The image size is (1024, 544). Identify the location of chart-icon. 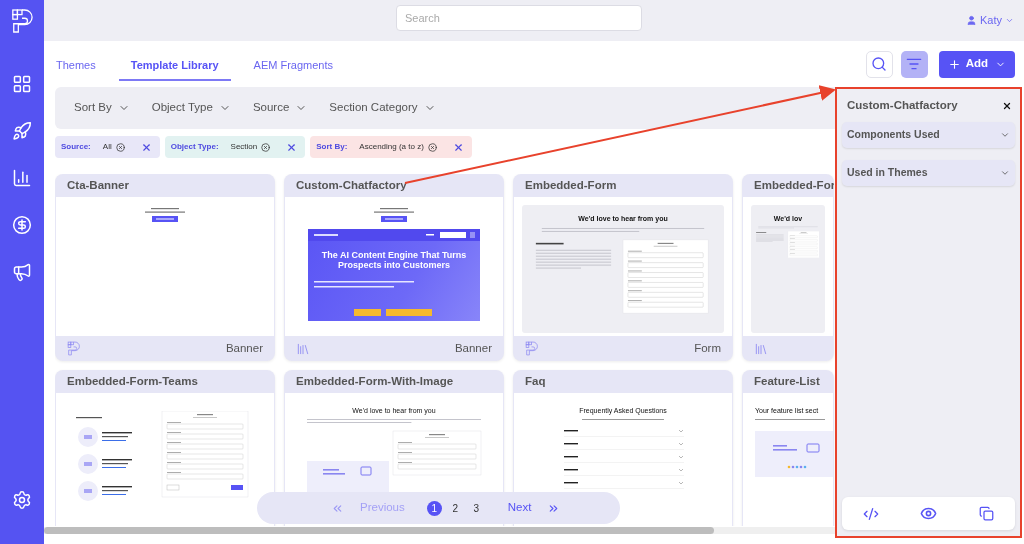
(22, 178).